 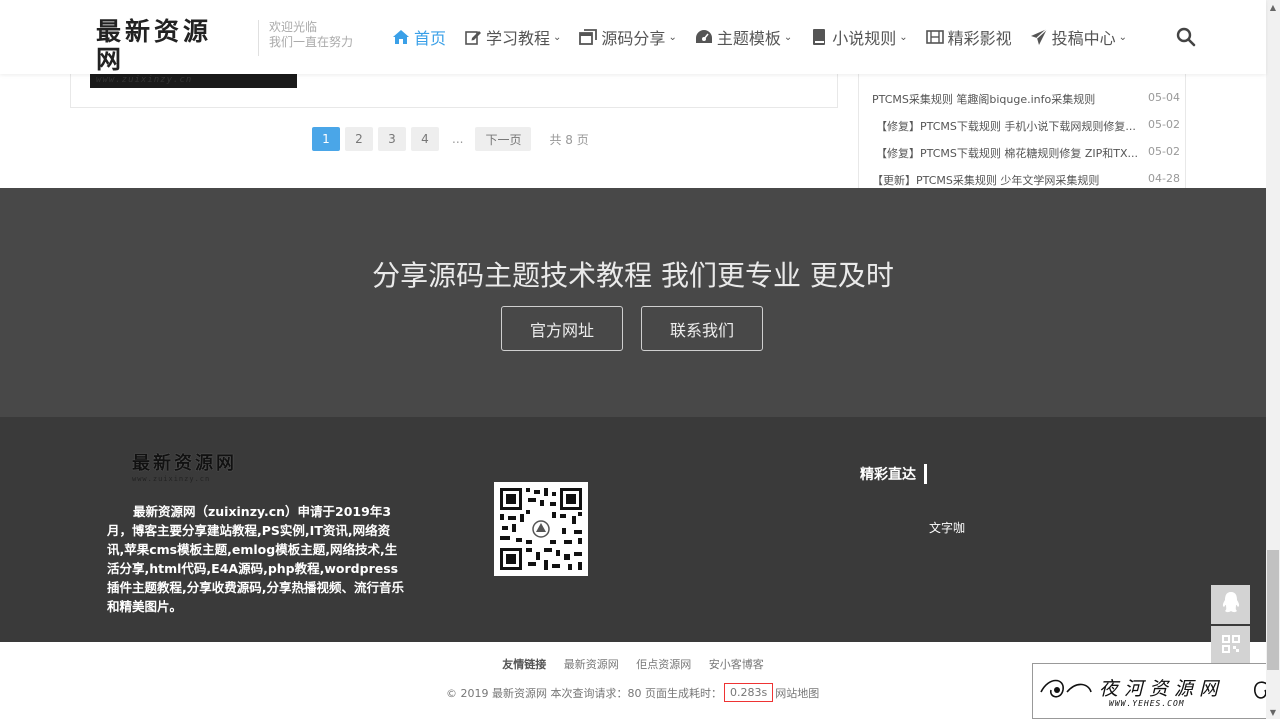 I want to click on site-logo: 最新资源网 www.zuixinzy.cn, so click(x=166, y=52).